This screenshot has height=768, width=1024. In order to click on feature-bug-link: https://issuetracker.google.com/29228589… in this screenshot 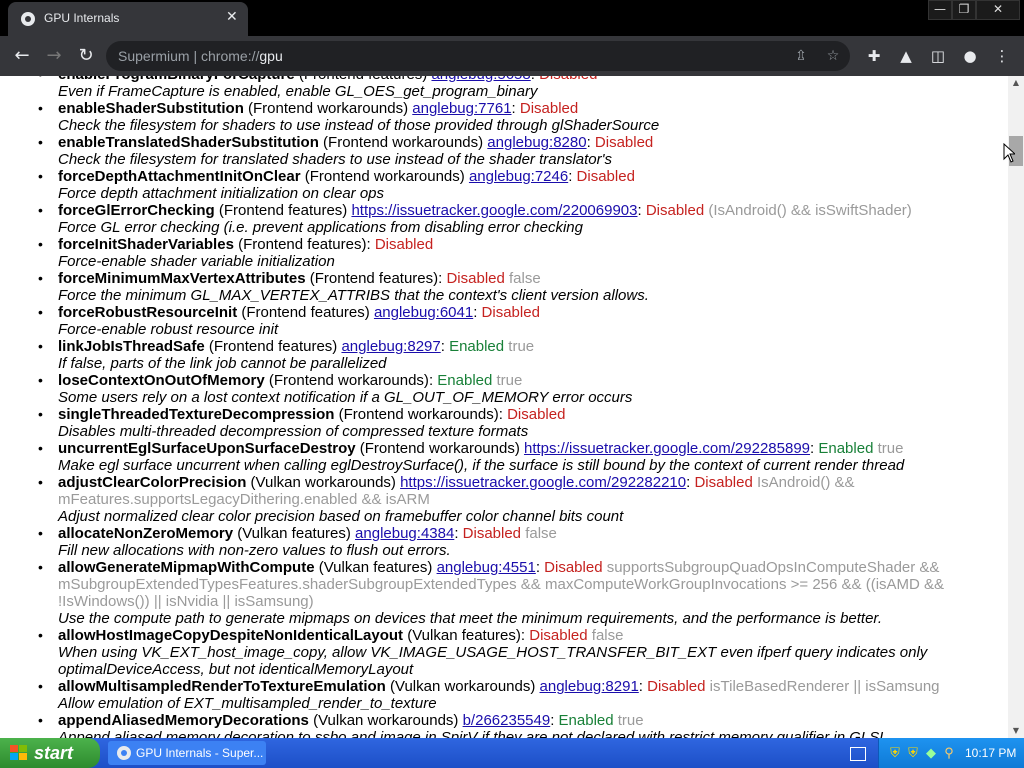, I will do `click(667, 448)`.